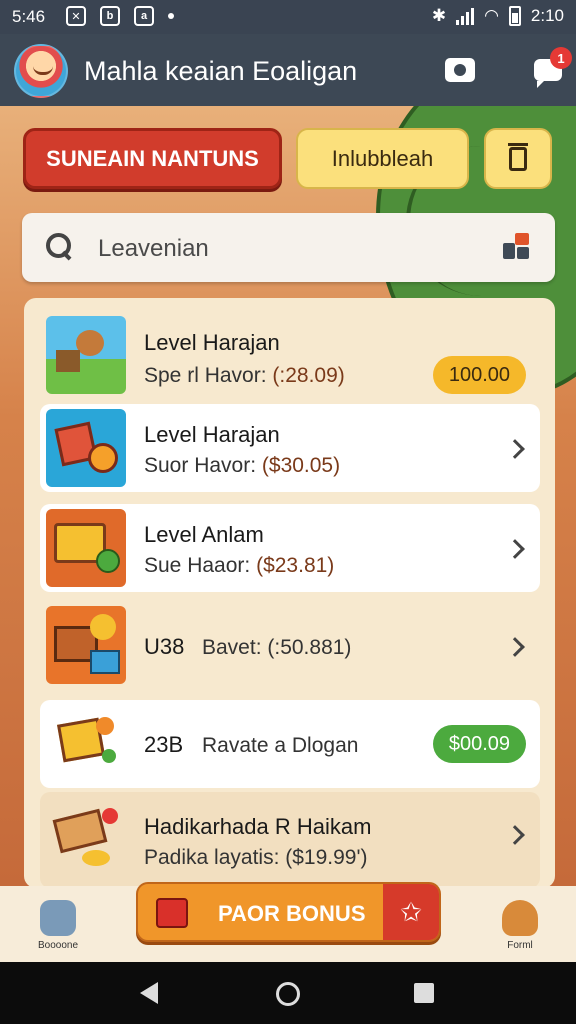 This screenshot has width=576, height=1024. I want to click on list-item: 23B Ravate a Dlogan $00.09, so click(290, 744).